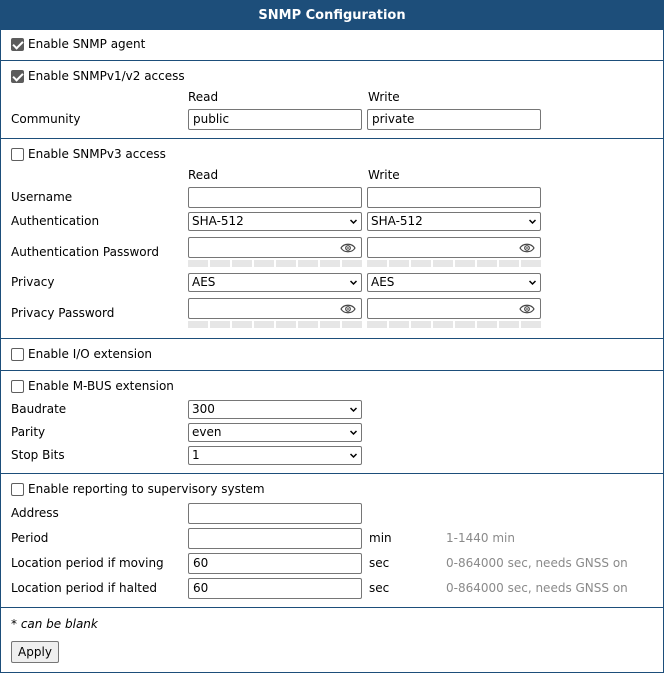 The image size is (664, 673). Describe the element at coordinates (275, 119) in the screenshot. I see `community-read-input: public` at that location.